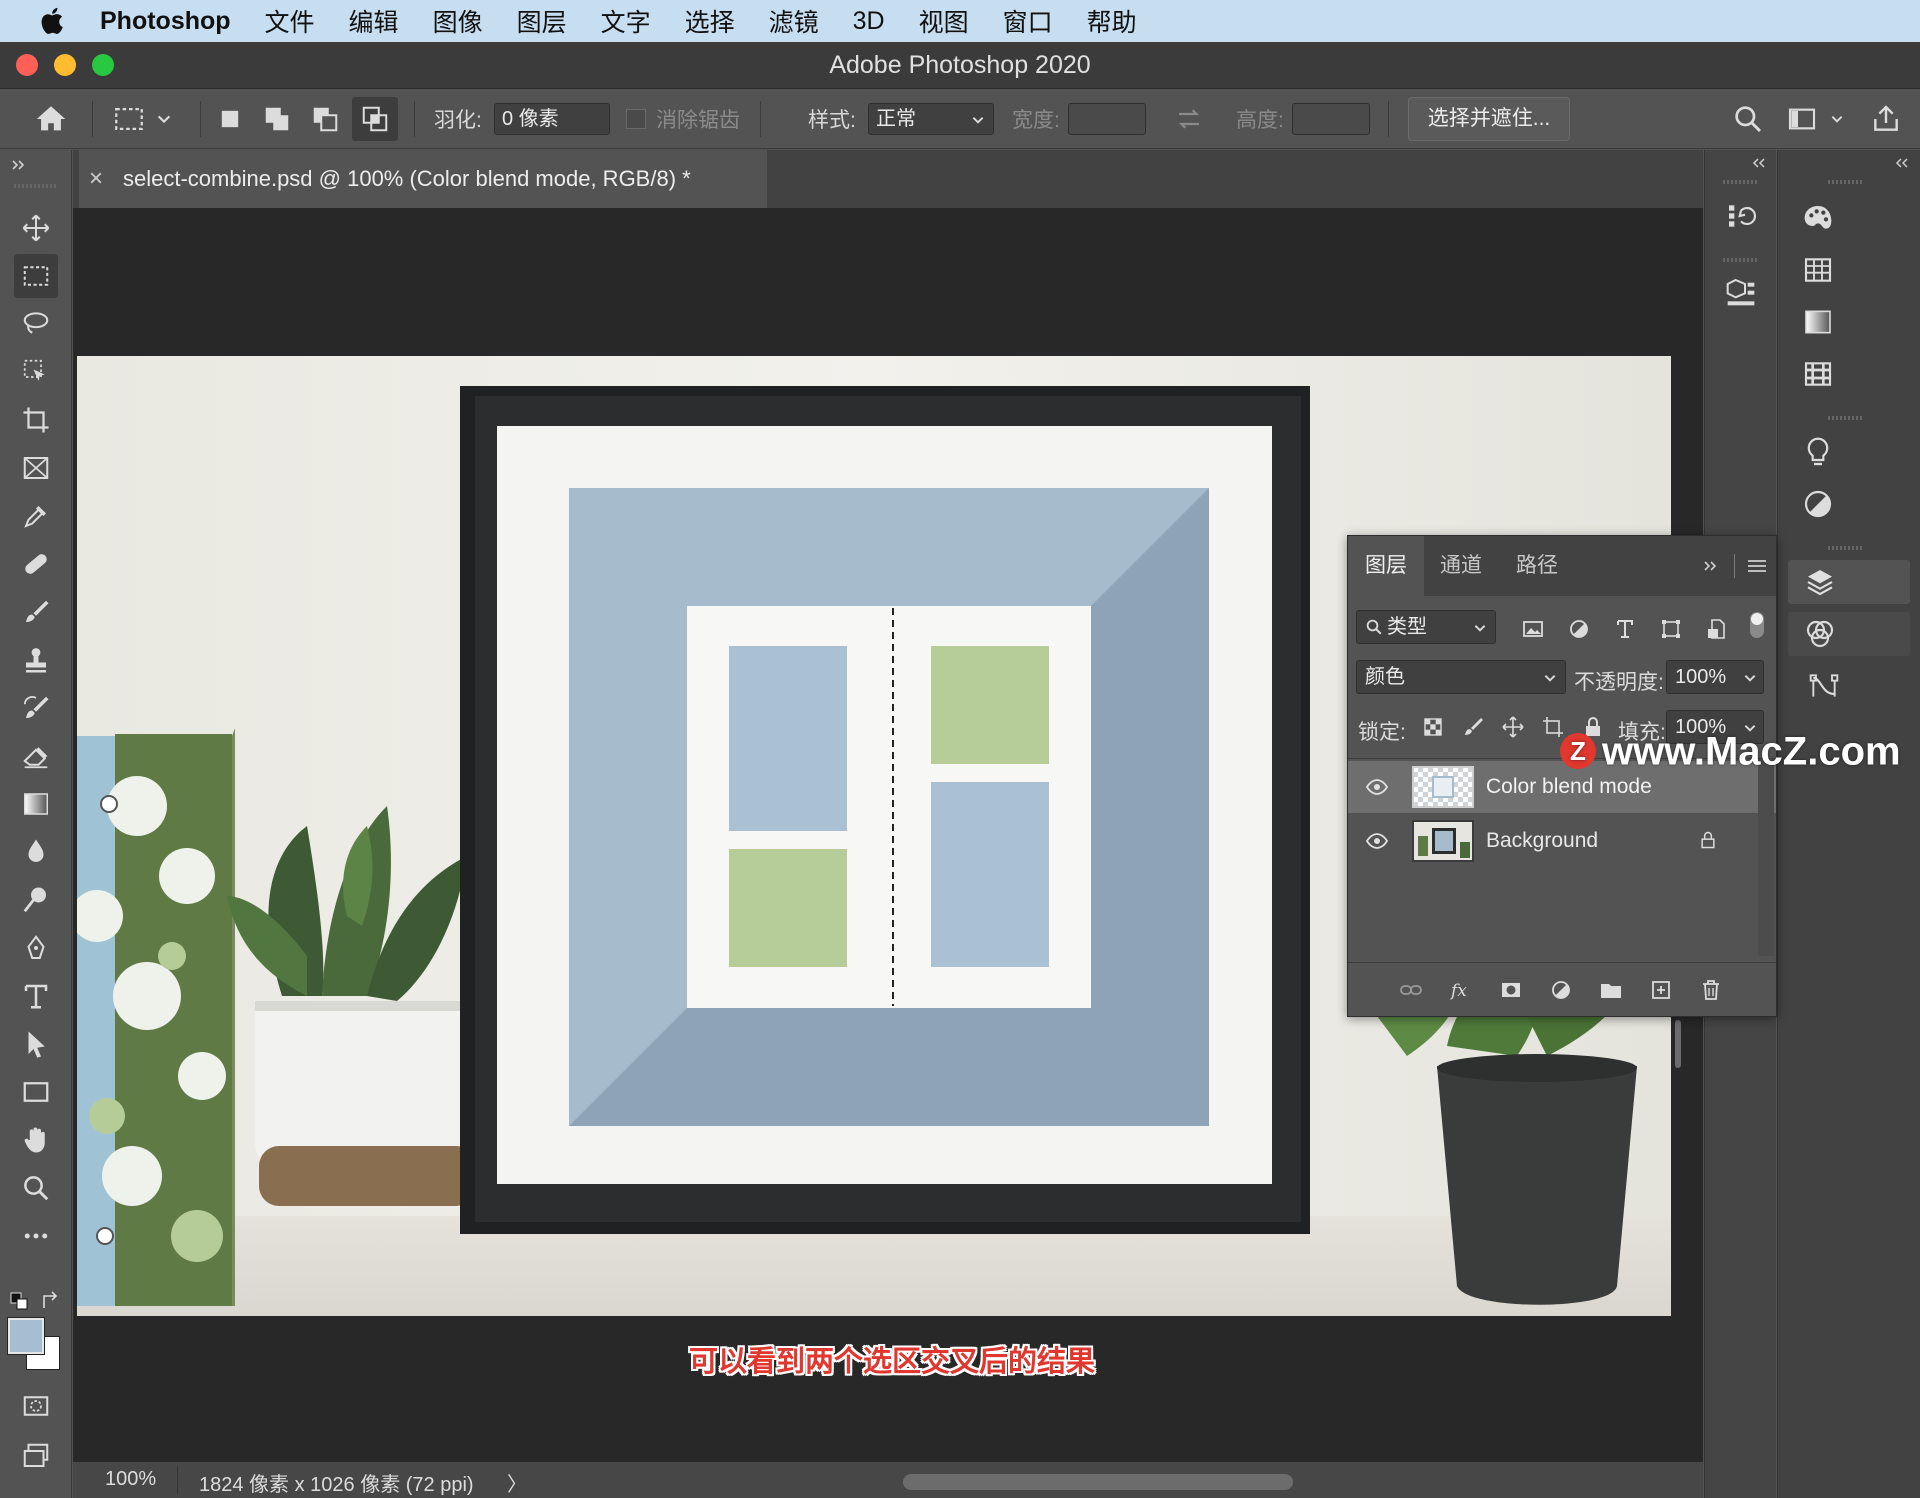 The image size is (1920, 1498). I want to click on pen-tool, so click(36, 948).